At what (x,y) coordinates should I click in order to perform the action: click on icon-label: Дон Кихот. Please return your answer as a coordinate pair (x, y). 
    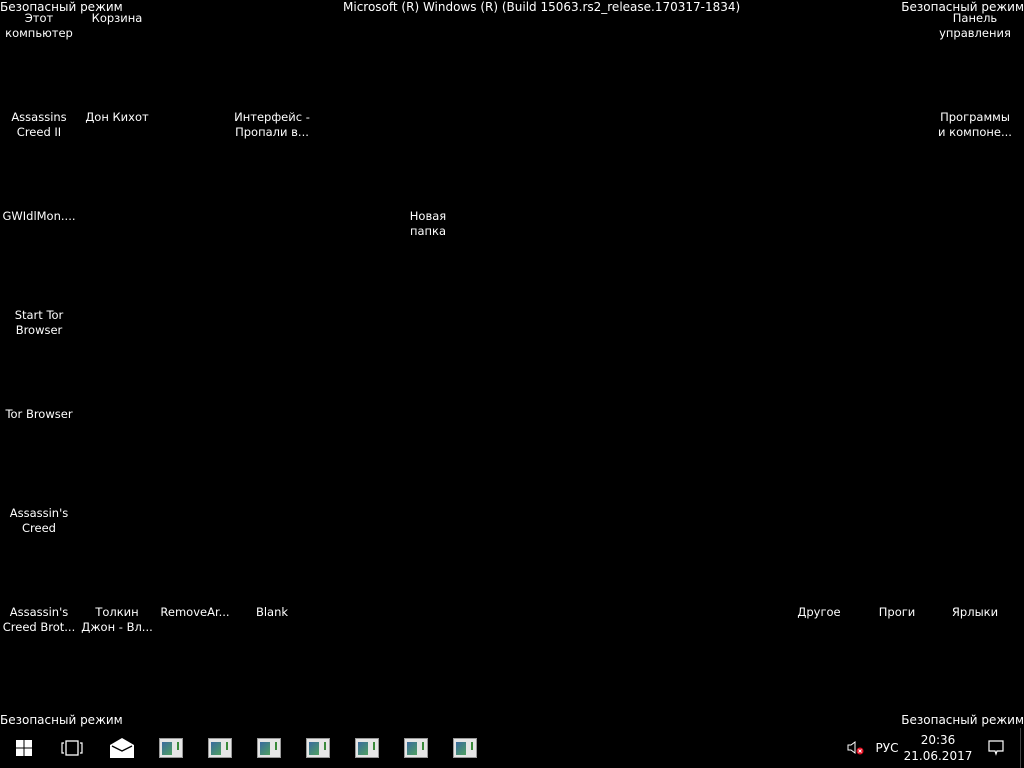
    Looking at the image, I should click on (117, 117).